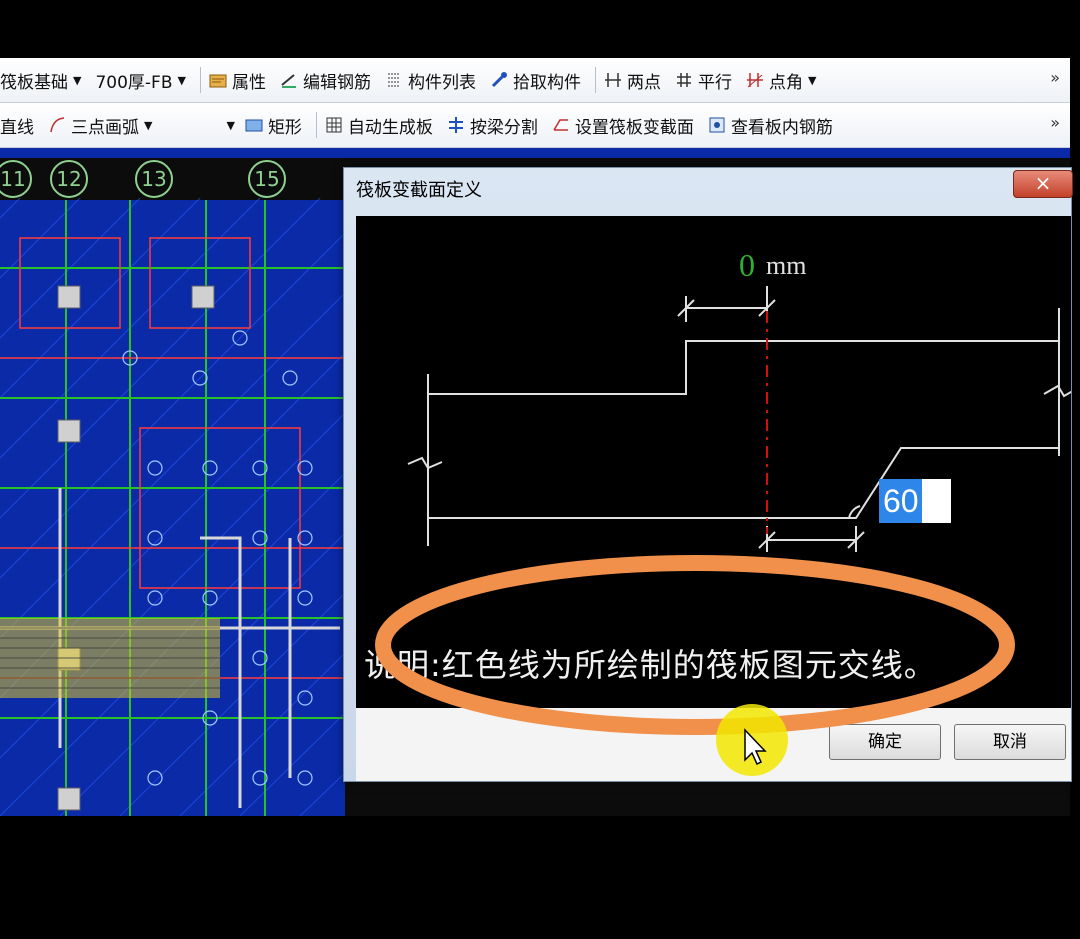 The width and height of the screenshot is (1080, 939). I want to click on annotation-overlay, so click(695, 665).